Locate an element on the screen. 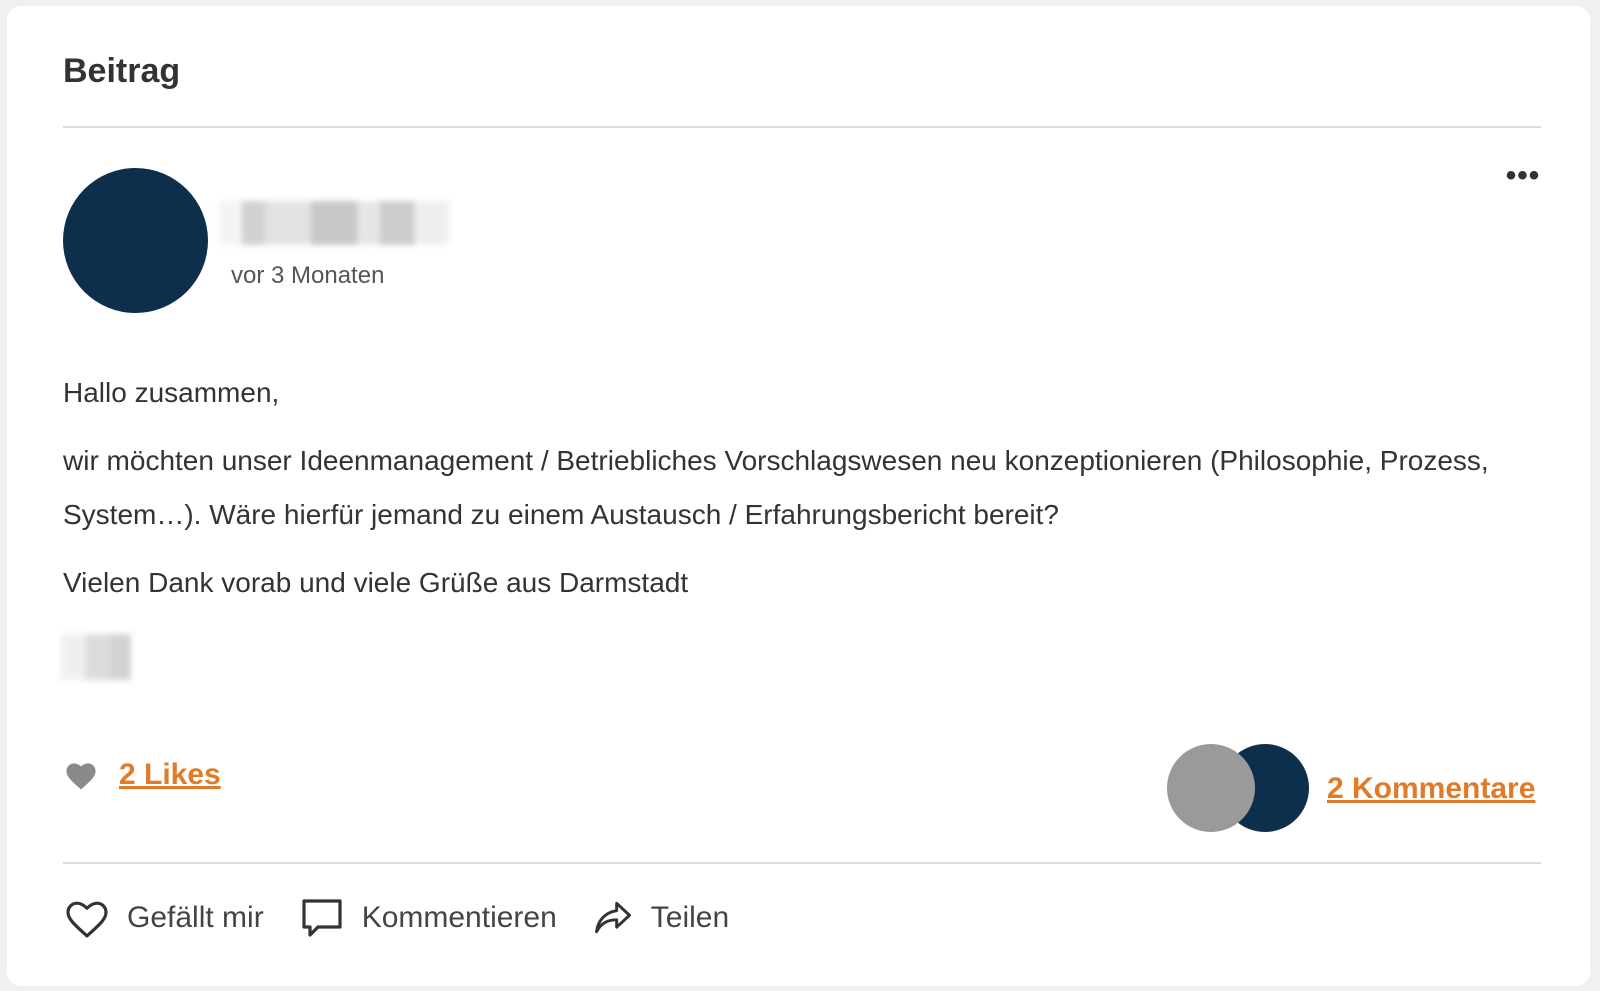  comment-button-label: Kommentieren is located at coordinates (459, 917).